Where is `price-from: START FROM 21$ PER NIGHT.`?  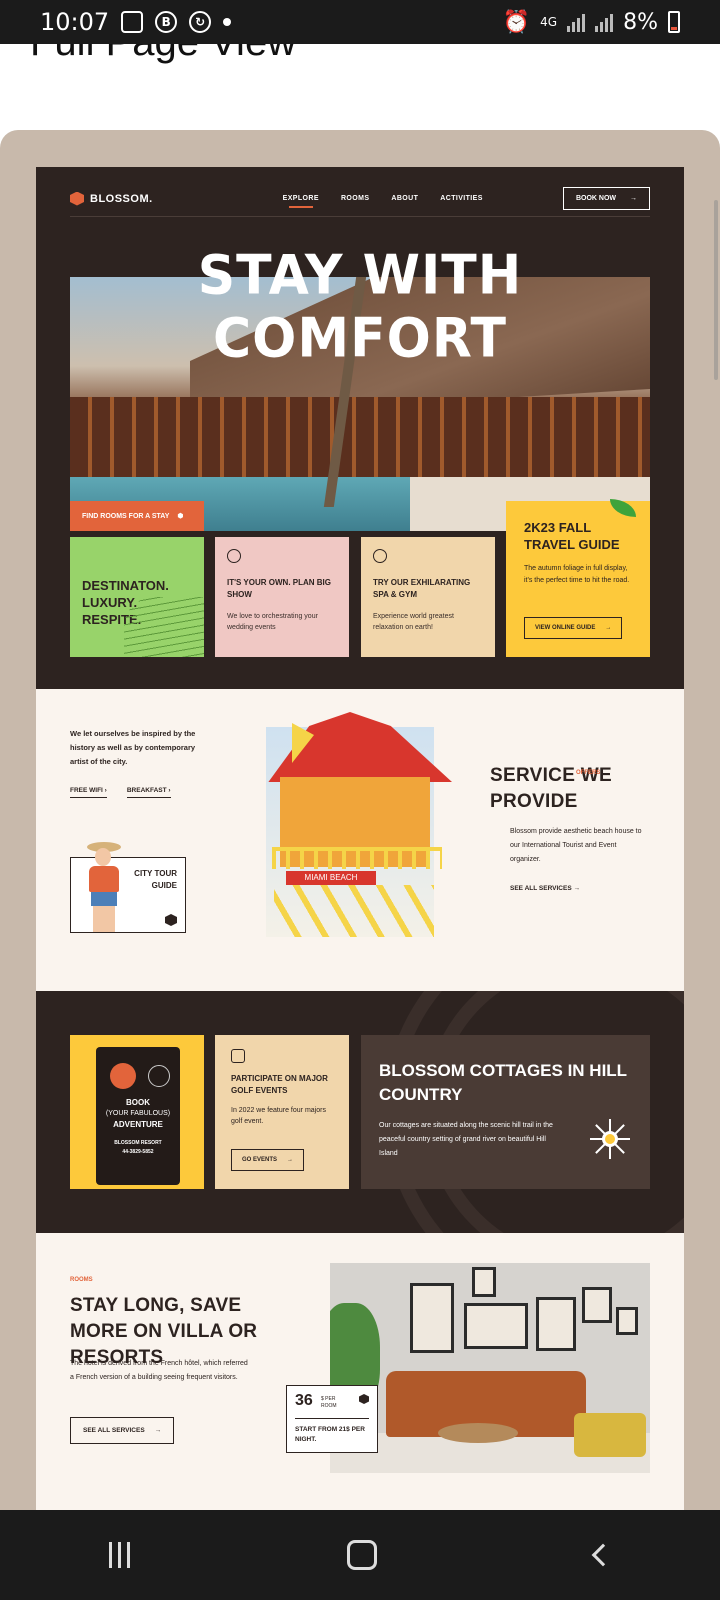 price-from: START FROM 21$ PER NIGHT. is located at coordinates (332, 1431).